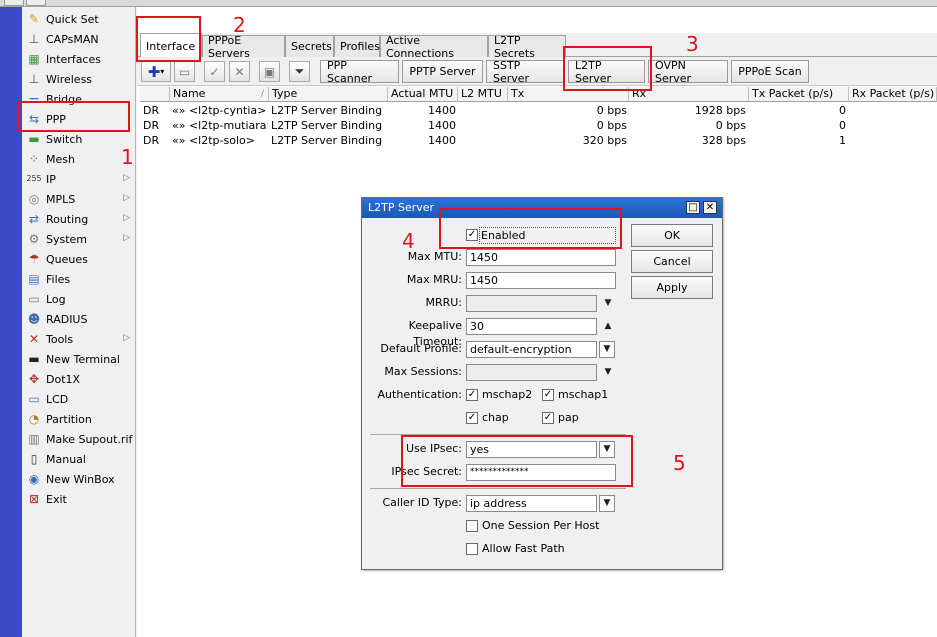 Image resolution: width=937 pixels, height=637 pixels. I want to click on sidebar-item-system: ⚙ System ▷, so click(79, 239).